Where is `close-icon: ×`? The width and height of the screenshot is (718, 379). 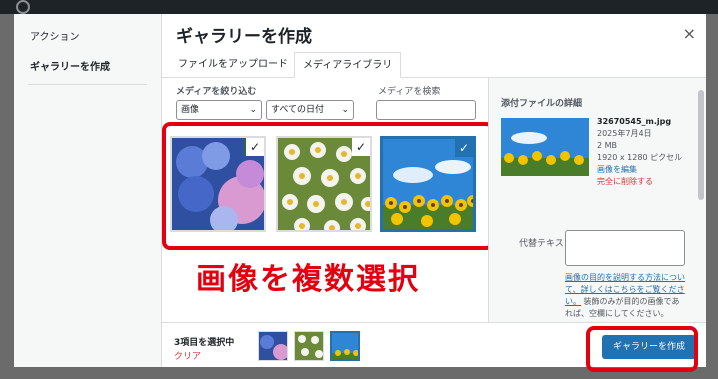
close-icon: × is located at coordinates (689, 33).